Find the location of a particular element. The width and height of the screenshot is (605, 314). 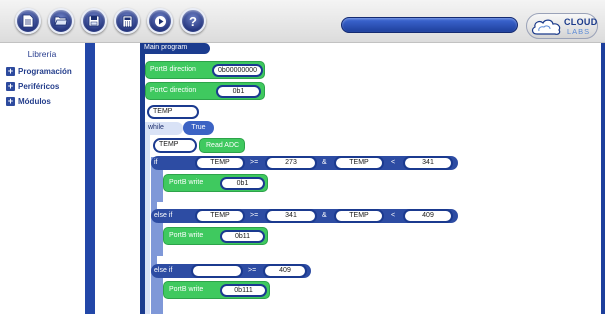

run-button is located at coordinates (160, 21).